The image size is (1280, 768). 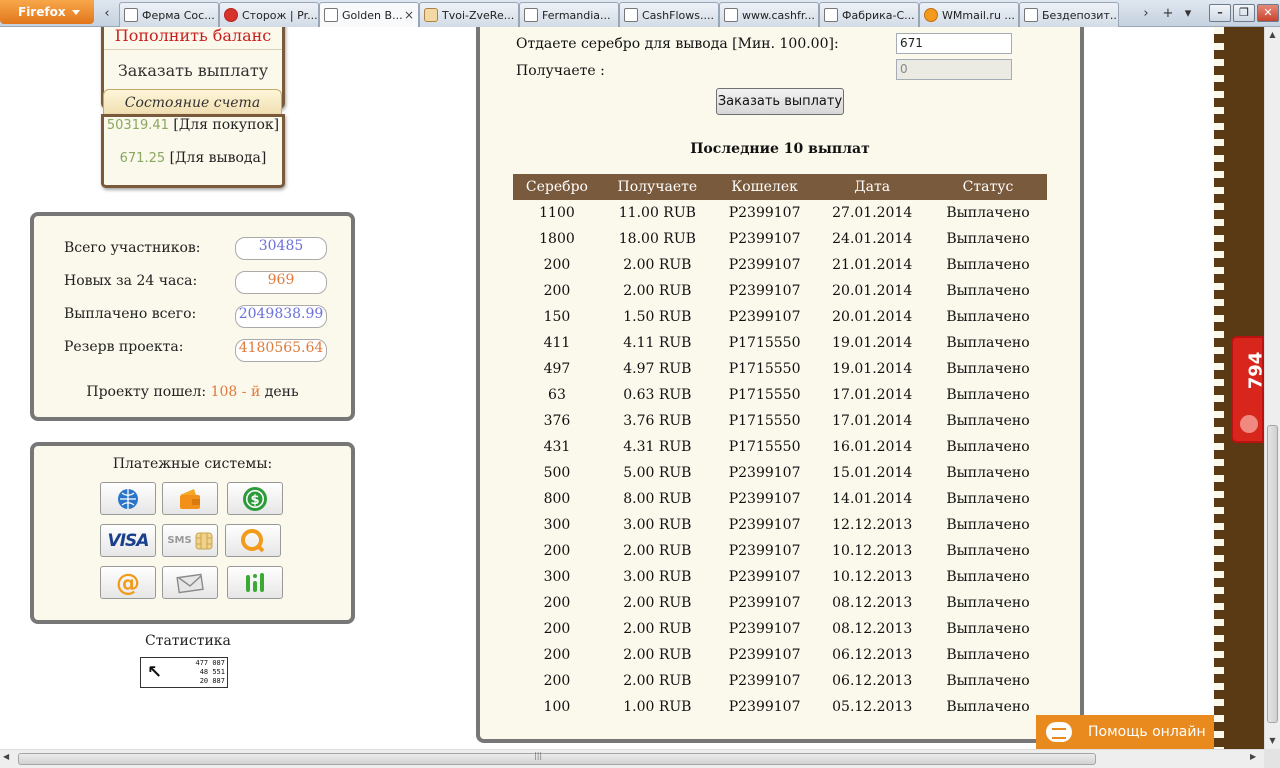 I want to click on envelope-icon, so click(x=190, y=582).